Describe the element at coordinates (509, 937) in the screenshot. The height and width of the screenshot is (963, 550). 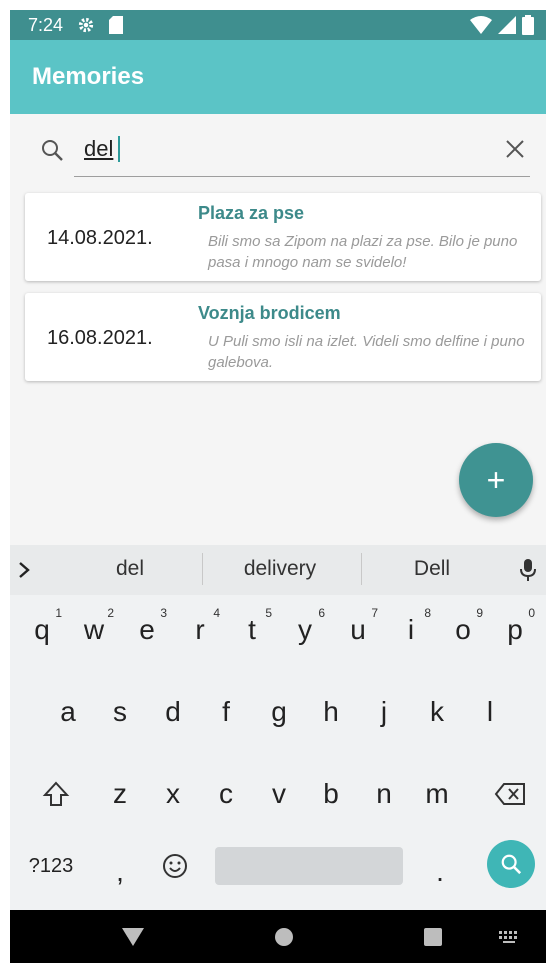
I see `keyboard-icon` at that location.